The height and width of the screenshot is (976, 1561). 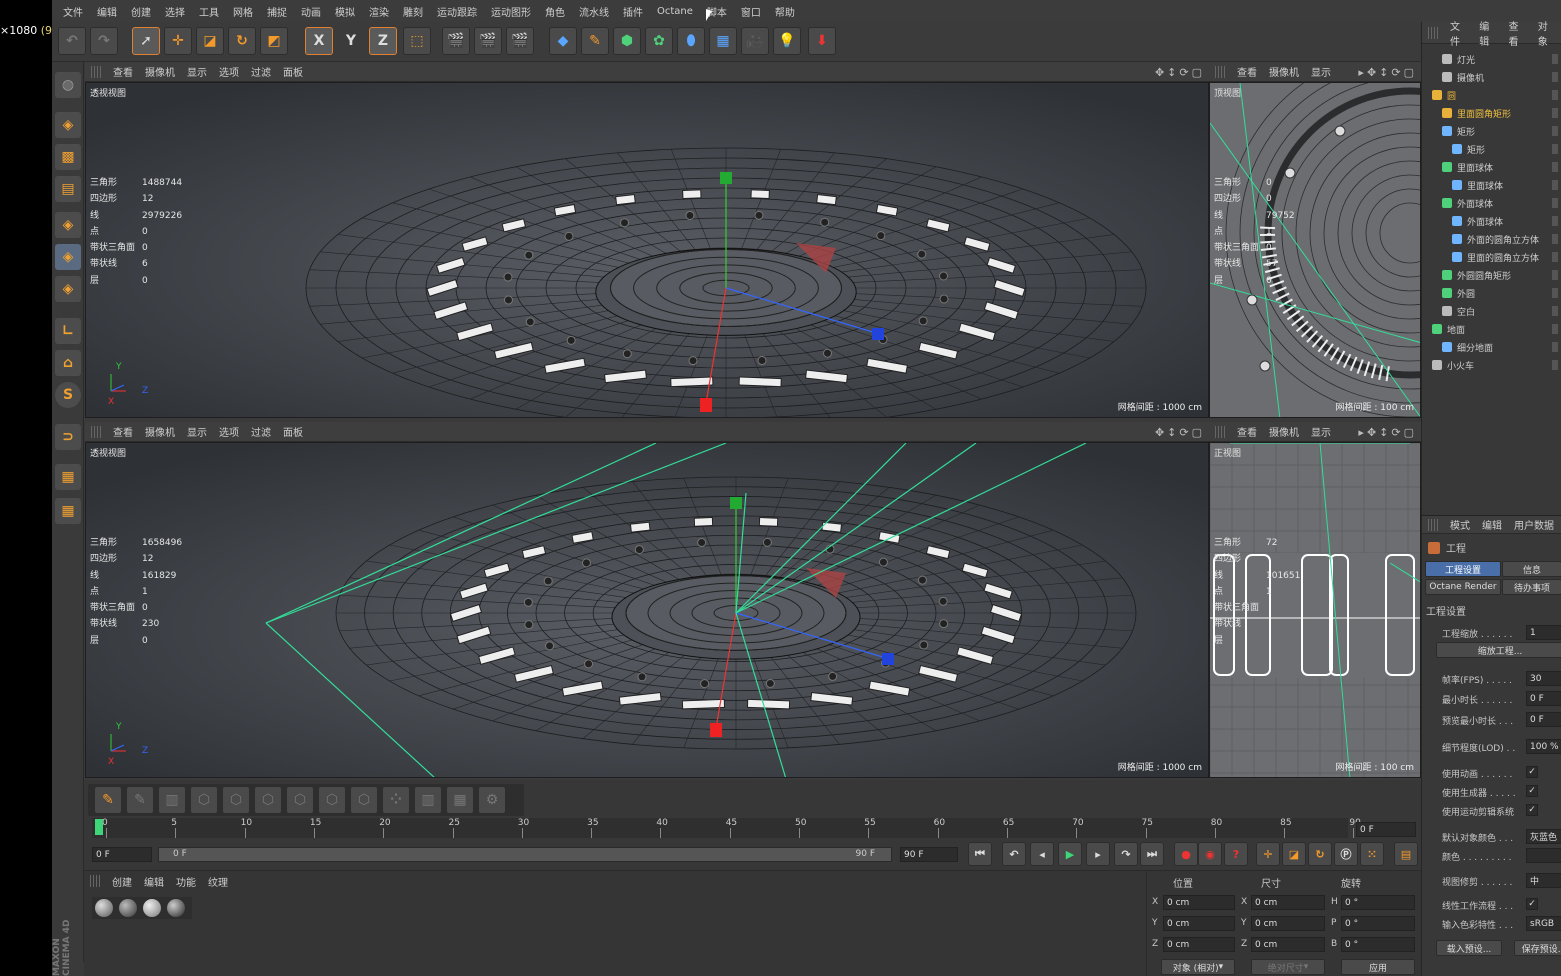 I want to click on object-row: 矩形, so click(x=1491, y=149).